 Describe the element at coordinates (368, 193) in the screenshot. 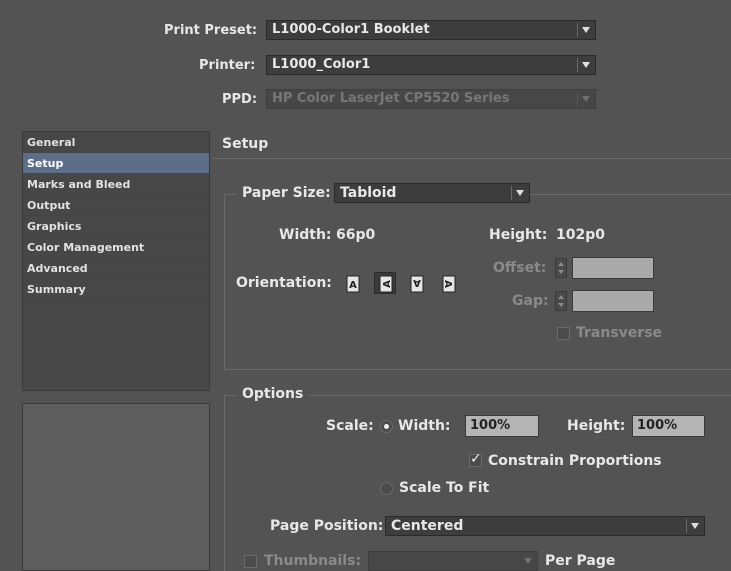

I see `paper-size-value: Tabloid` at that location.